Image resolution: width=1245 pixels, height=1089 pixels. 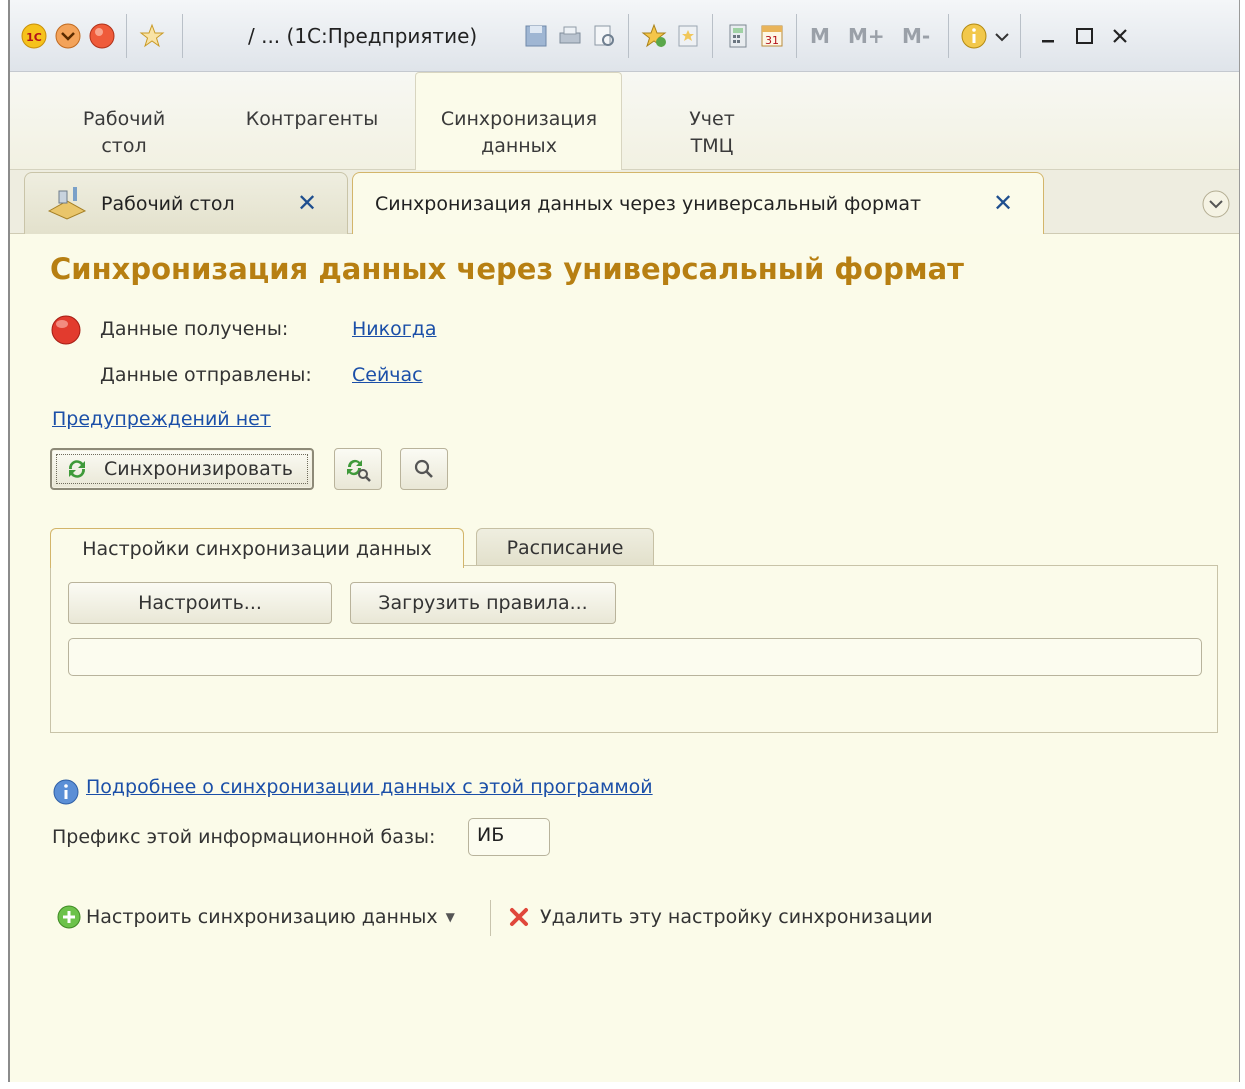 I want to click on setup-sync-command: Настроить синхронизацию данных ▼, so click(x=255, y=917).